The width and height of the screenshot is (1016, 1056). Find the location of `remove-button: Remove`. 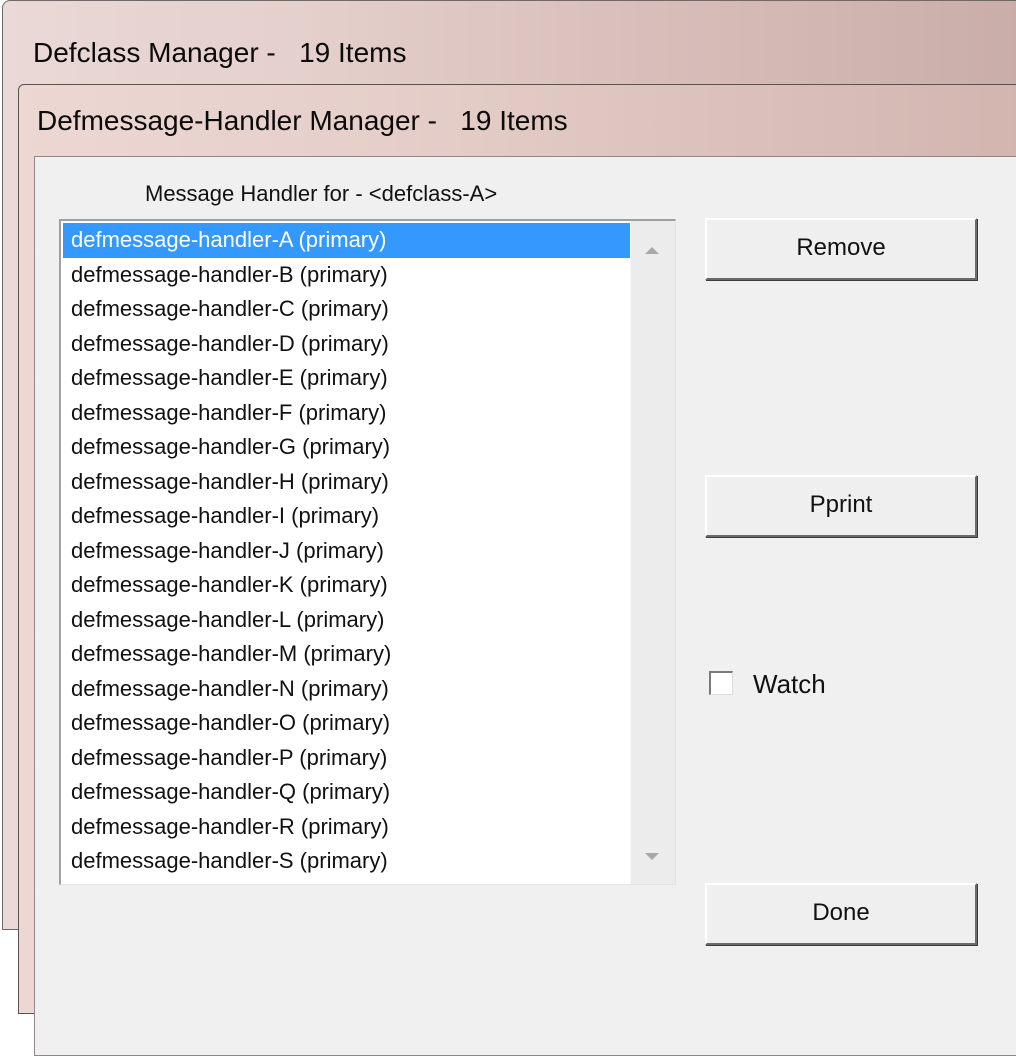

remove-button: Remove is located at coordinates (841, 249).